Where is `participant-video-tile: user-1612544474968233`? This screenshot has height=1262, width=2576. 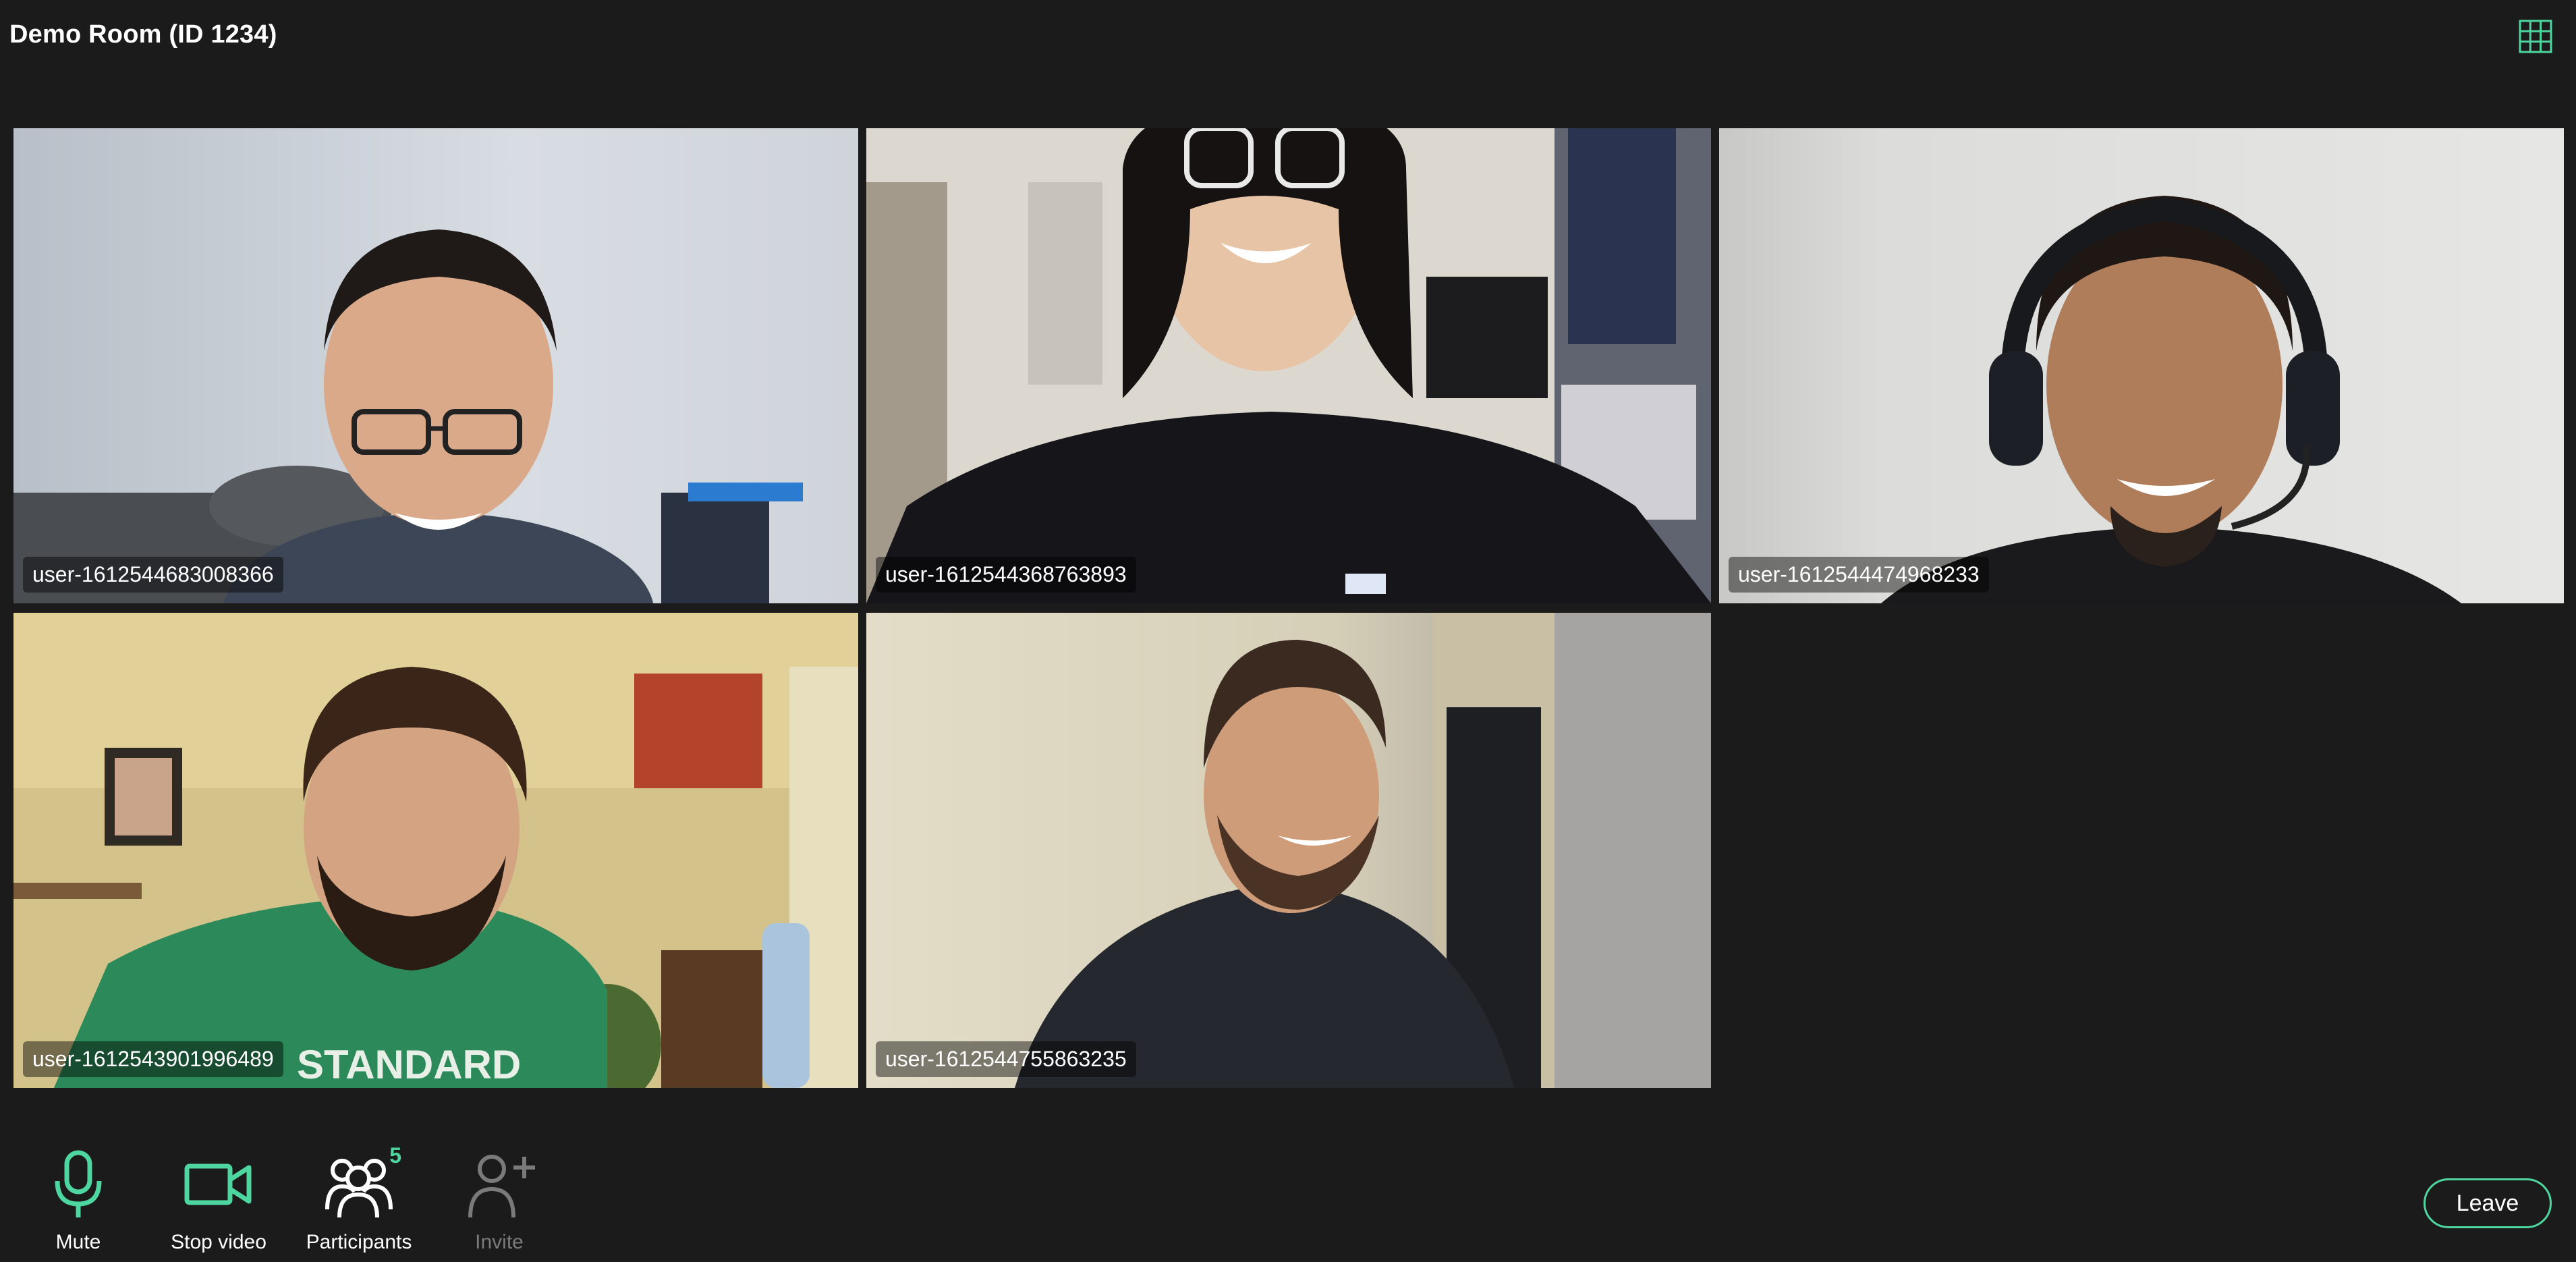
participant-video-tile: user-1612544474968233 is located at coordinates (2141, 365).